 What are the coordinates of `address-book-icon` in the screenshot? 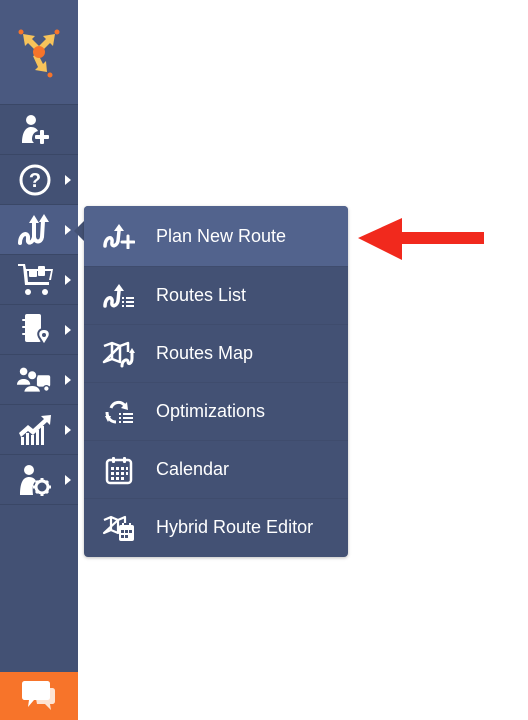 It's located at (35, 330).